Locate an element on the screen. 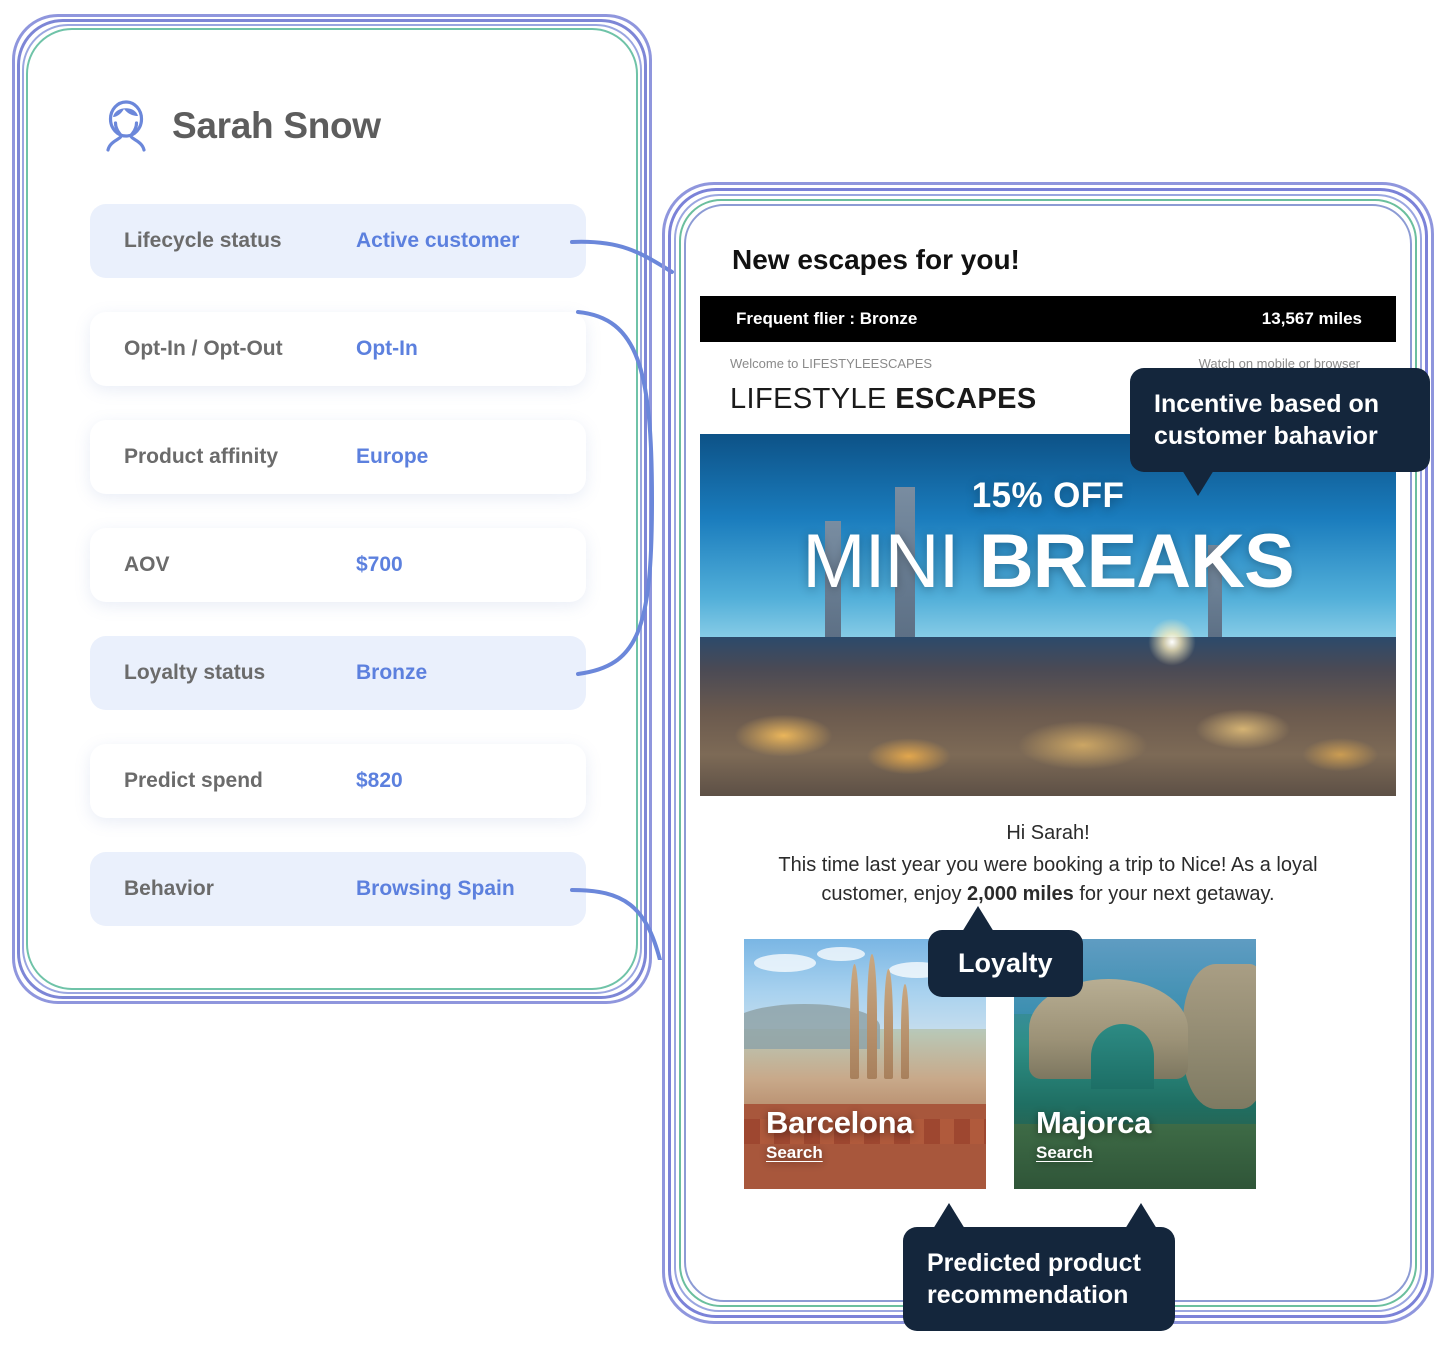 The height and width of the screenshot is (1360, 1440). attribute-label: Behavior is located at coordinates (169, 888).